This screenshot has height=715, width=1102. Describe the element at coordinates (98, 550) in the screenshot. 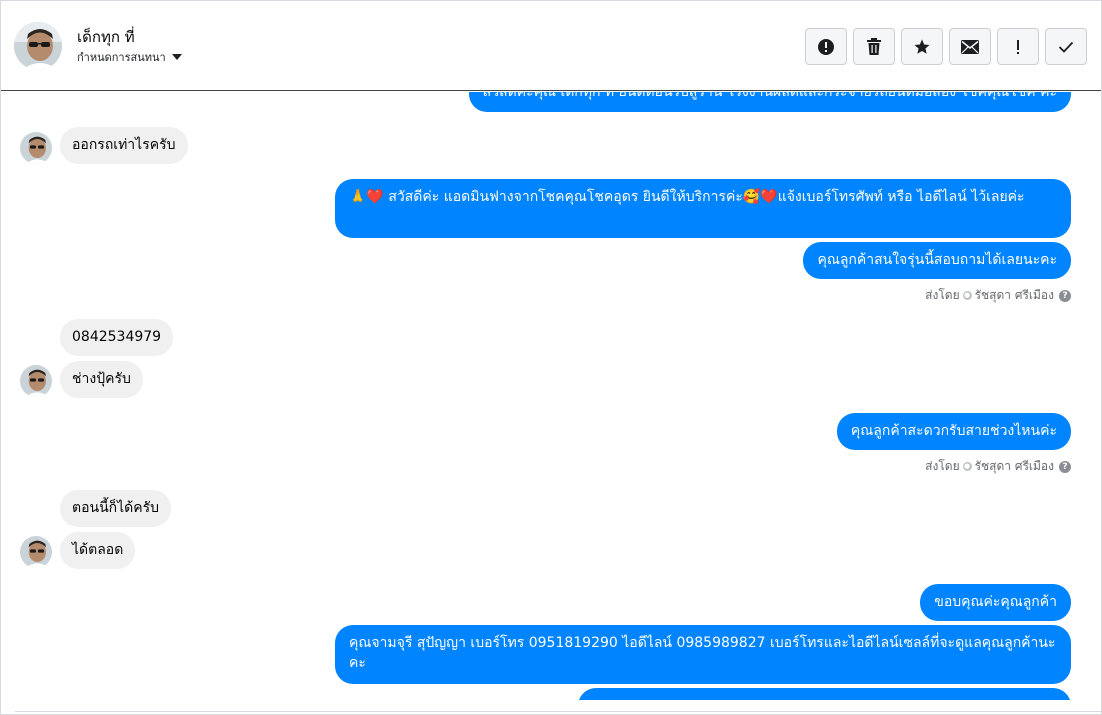

I see `message-incoming: ได้ตลอด` at that location.